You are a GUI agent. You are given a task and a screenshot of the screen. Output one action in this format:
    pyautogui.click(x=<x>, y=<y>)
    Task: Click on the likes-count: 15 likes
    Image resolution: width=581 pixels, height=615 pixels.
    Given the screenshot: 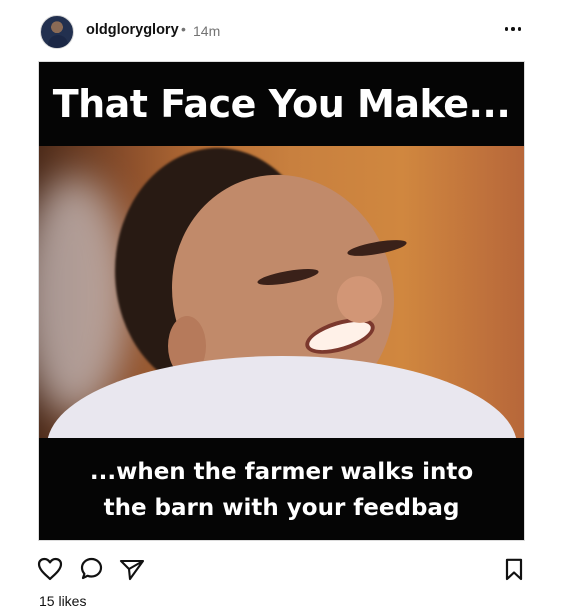 What is the action you would take?
    pyautogui.click(x=62, y=601)
    